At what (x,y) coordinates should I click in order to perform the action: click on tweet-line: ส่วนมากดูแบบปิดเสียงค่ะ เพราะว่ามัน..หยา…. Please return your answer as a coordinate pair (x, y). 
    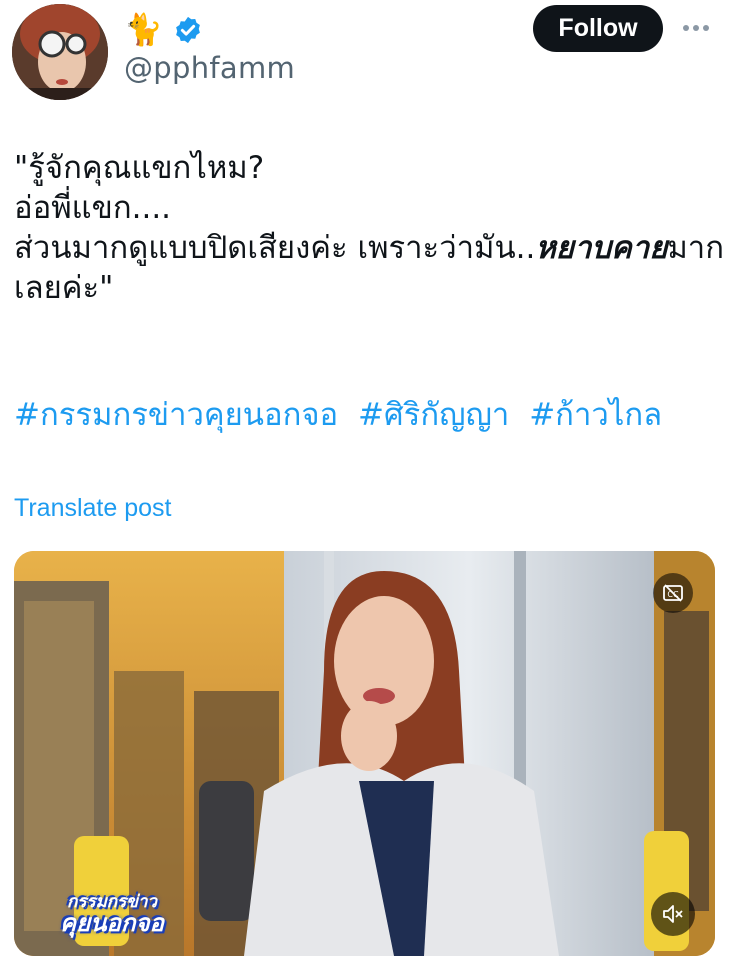
    Looking at the image, I should click on (371, 268).